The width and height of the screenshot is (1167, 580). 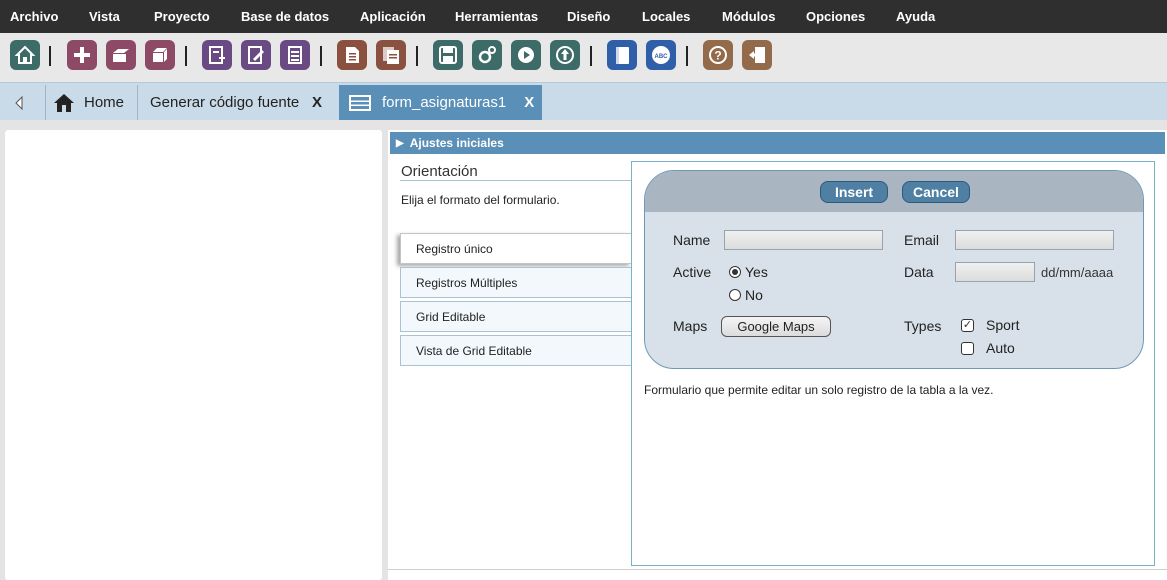 What do you see at coordinates (121, 55) in the screenshot?
I see `open-project-icon` at bounding box center [121, 55].